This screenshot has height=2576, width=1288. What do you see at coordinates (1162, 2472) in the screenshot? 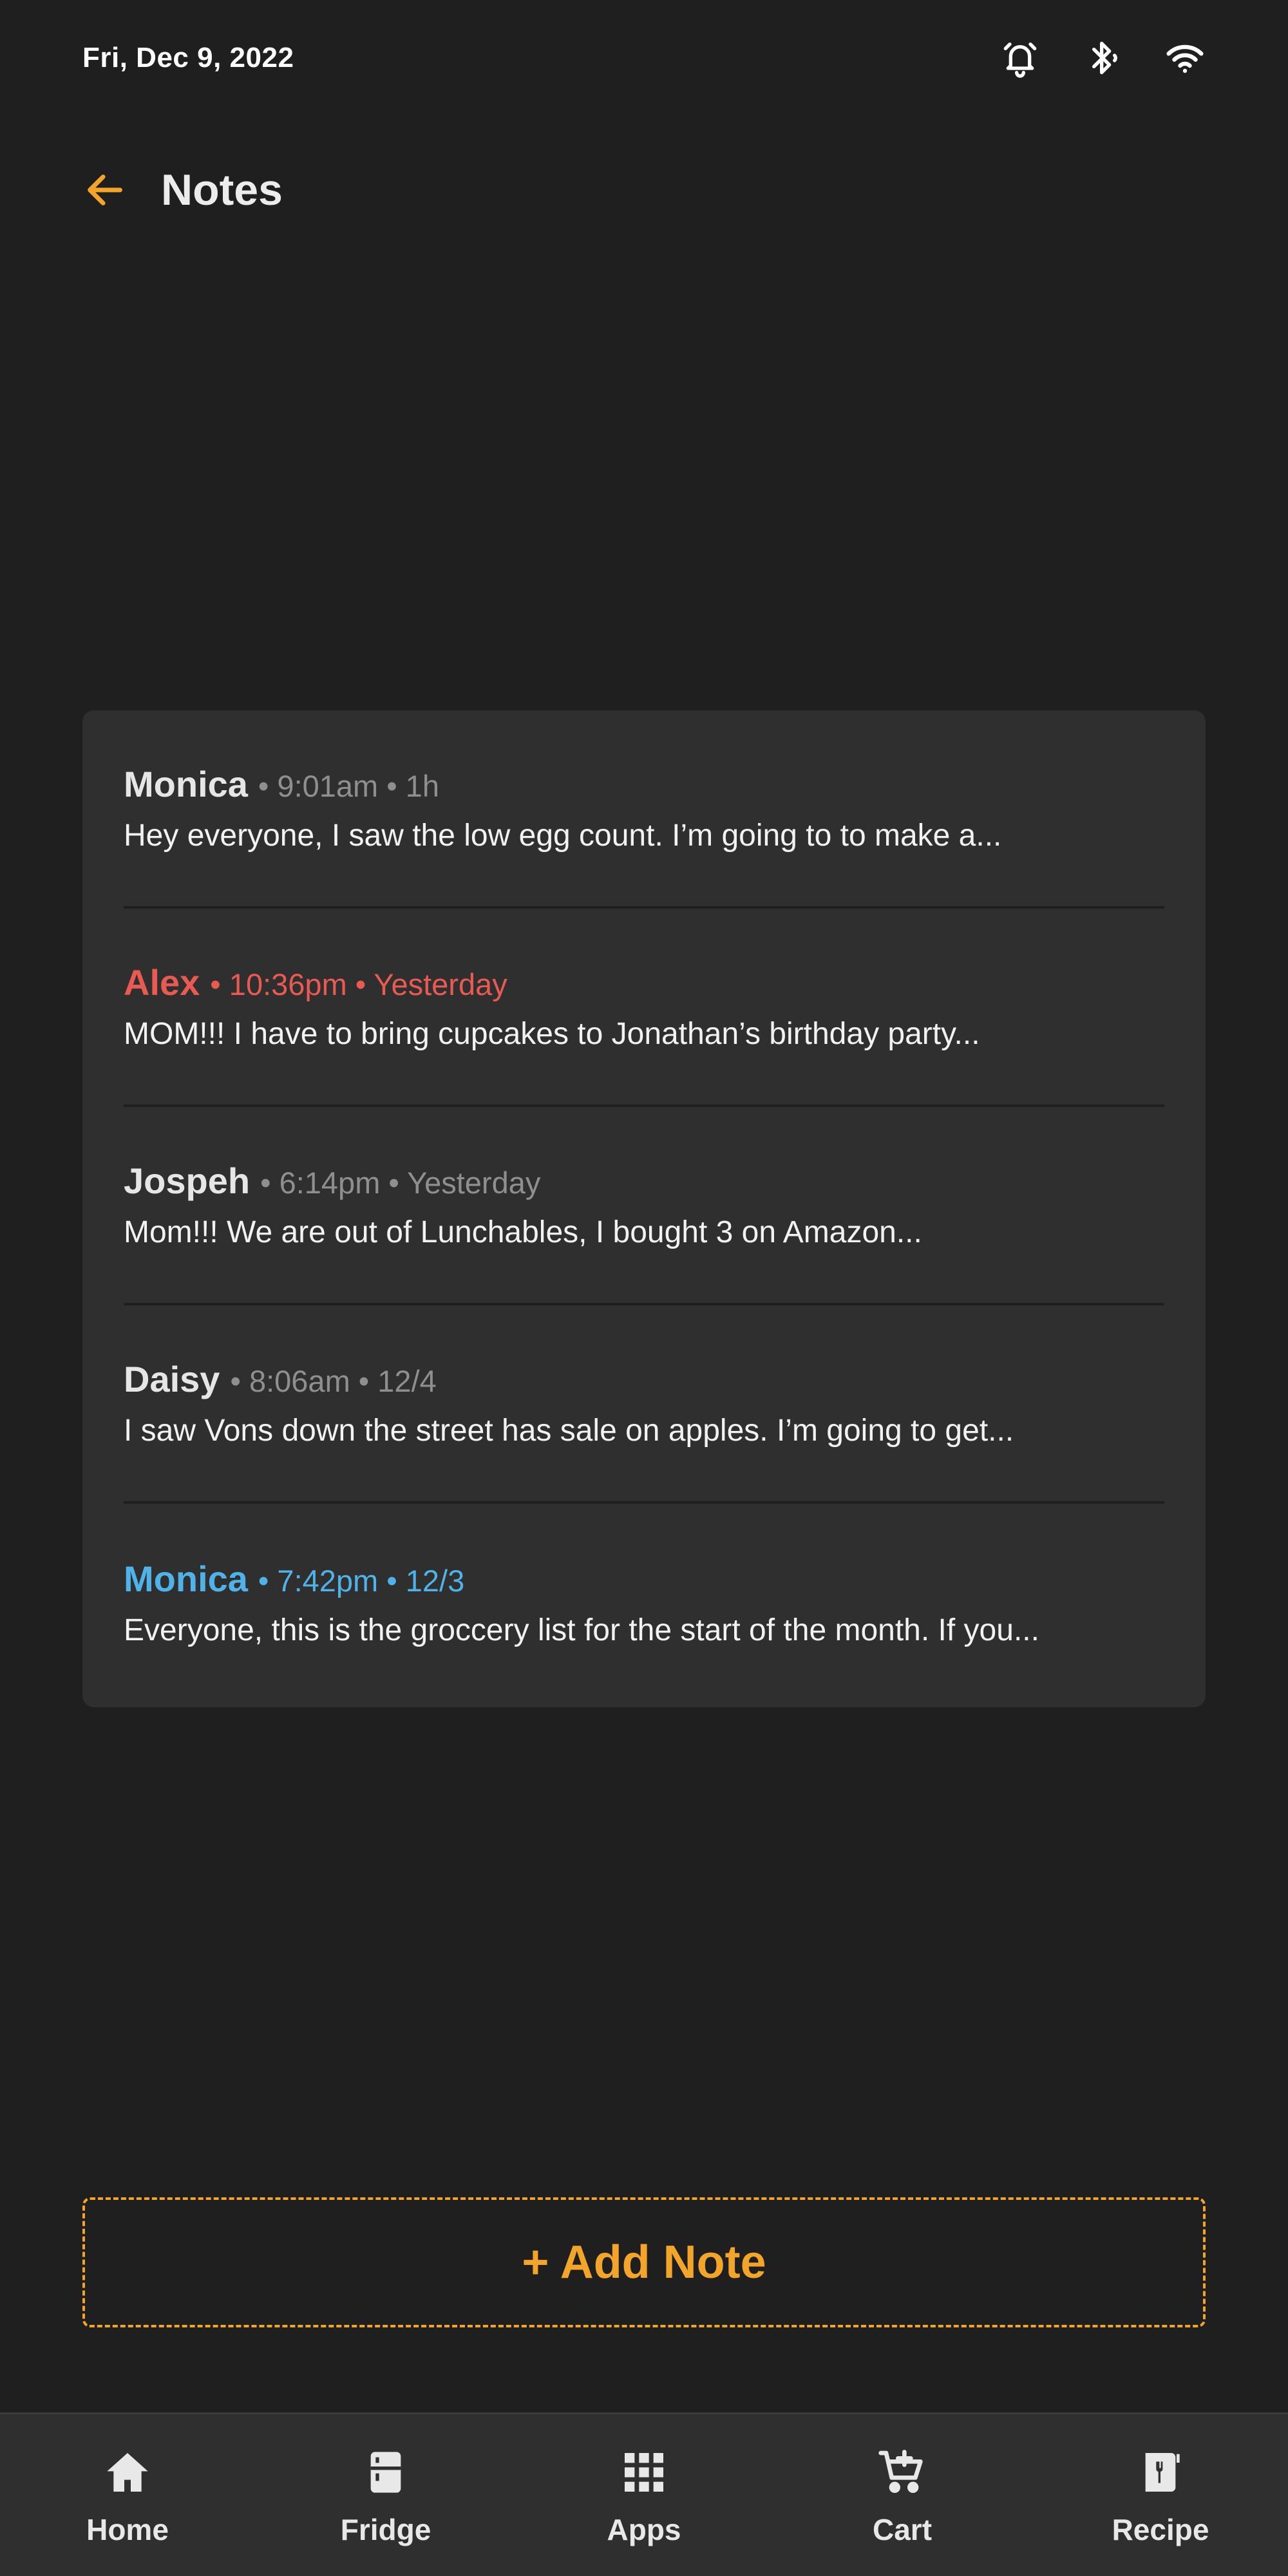
I see `recipe-book-icon` at bounding box center [1162, 2472].